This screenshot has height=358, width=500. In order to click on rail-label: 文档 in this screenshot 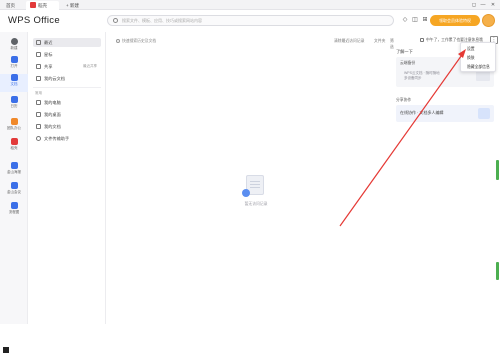, I will do `click(14, 84)`.